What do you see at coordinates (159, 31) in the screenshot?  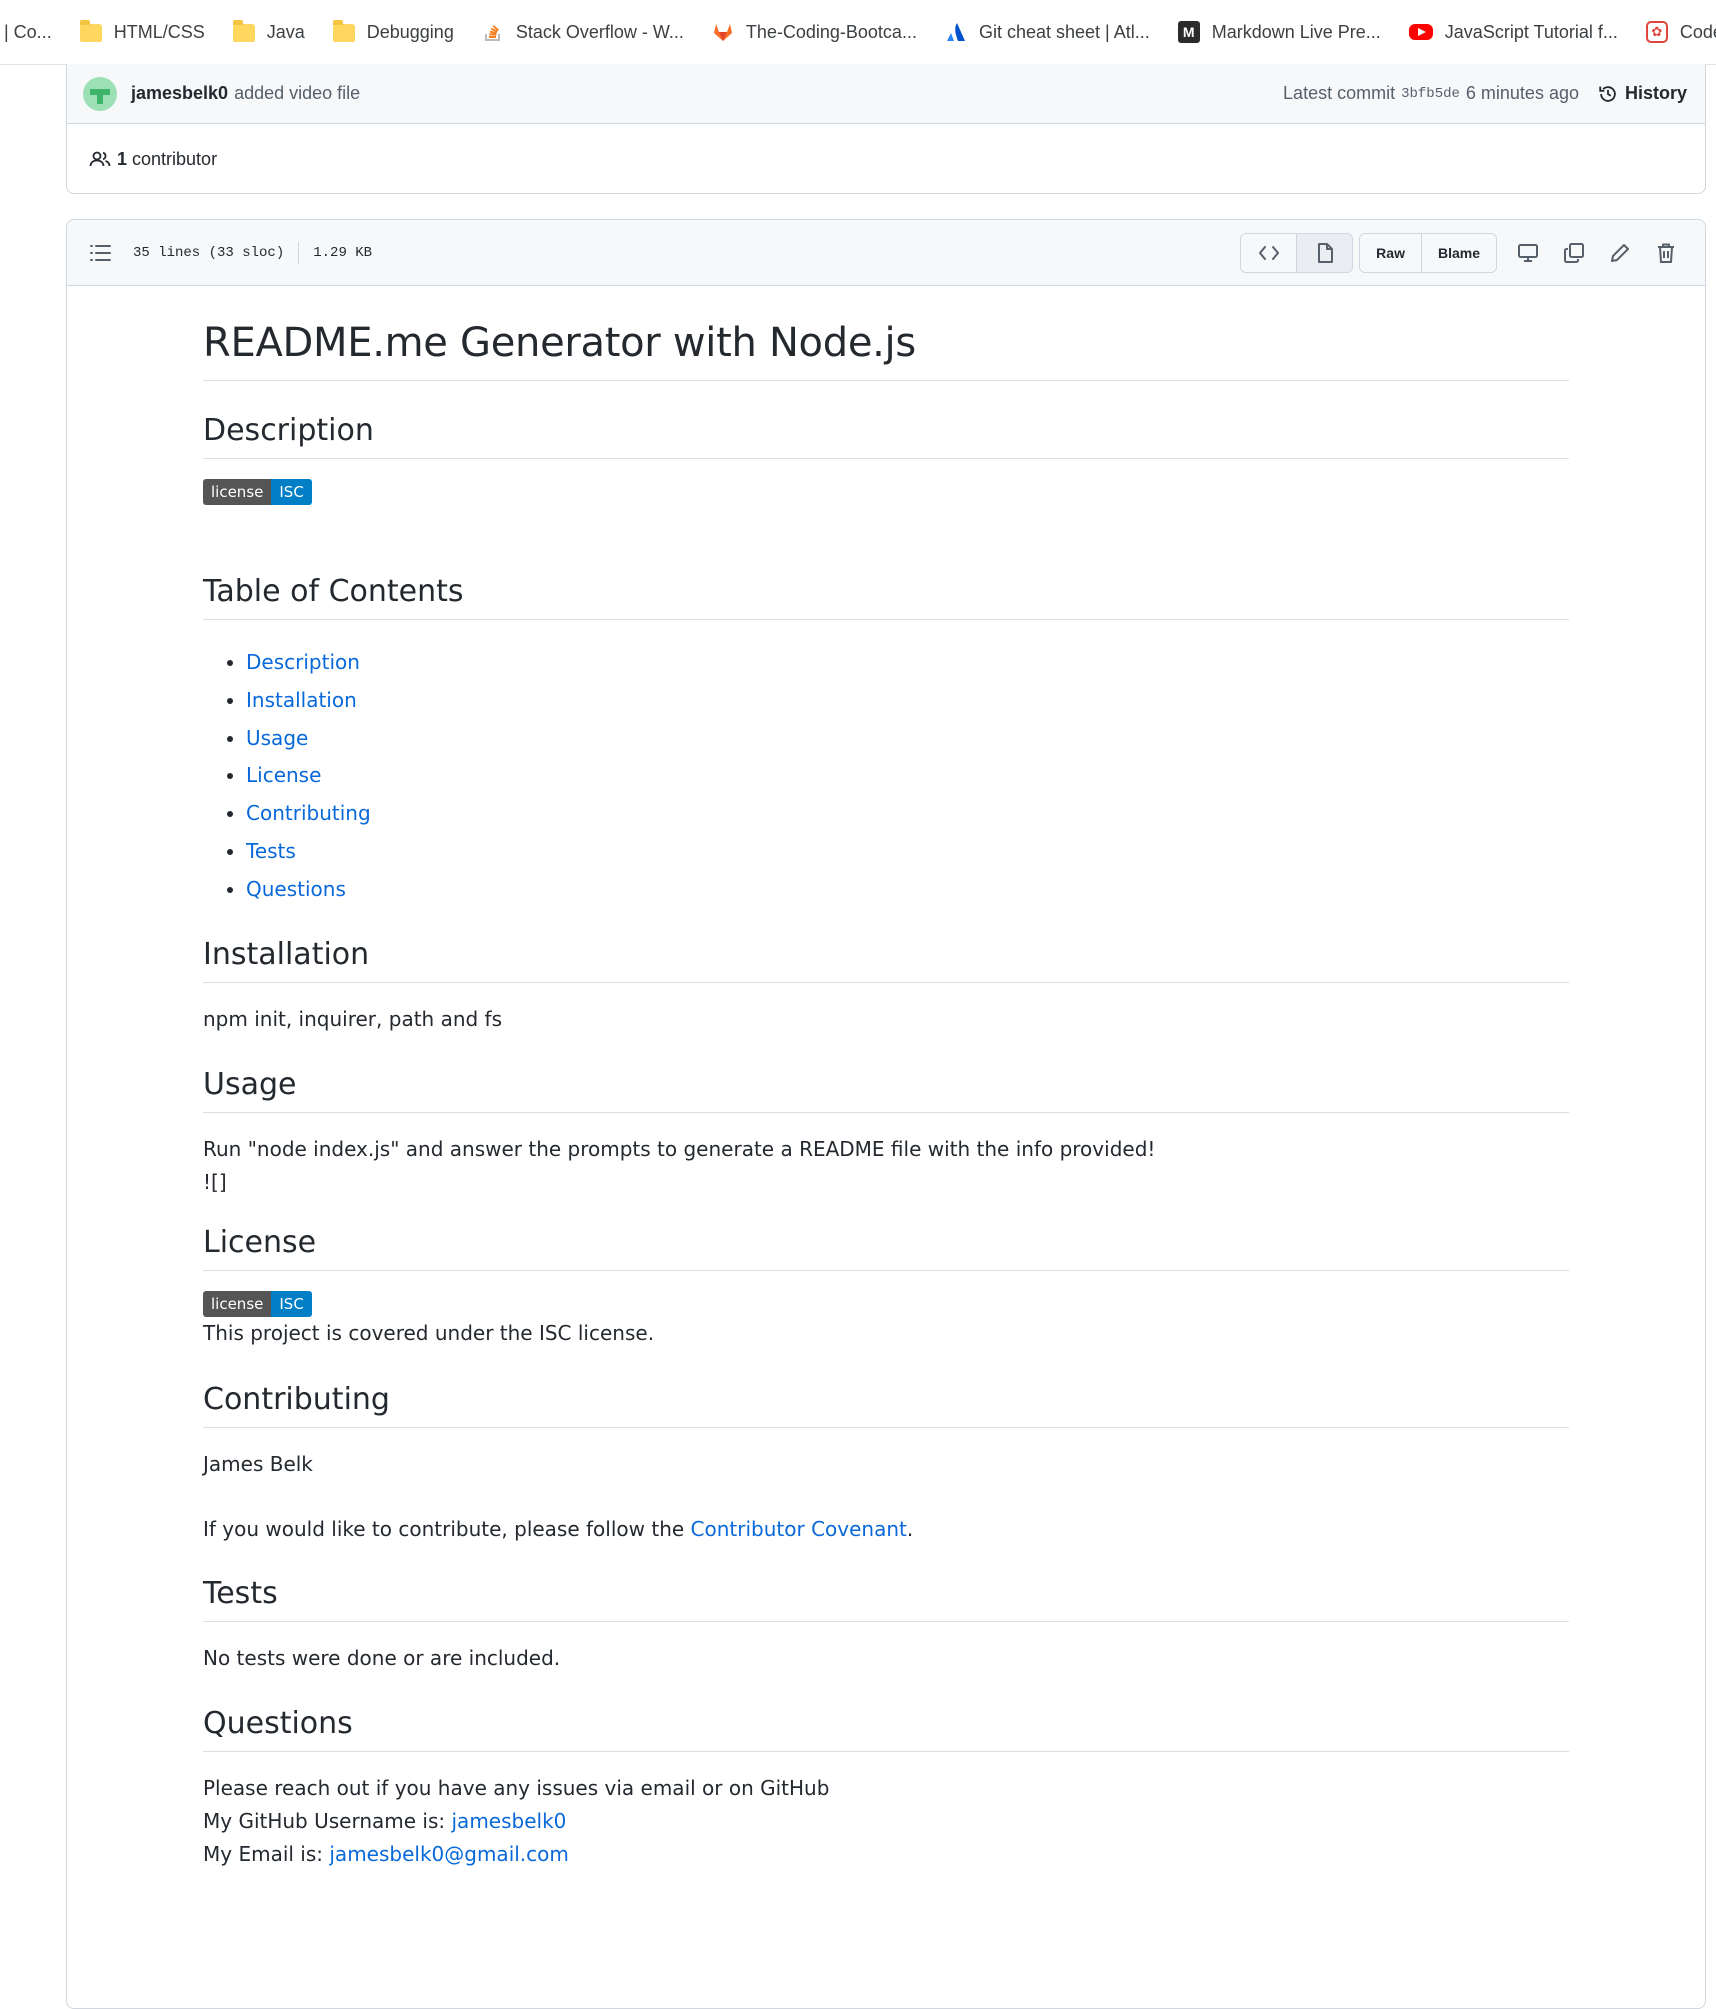 I see `bookmark-label: HTML/CSS` at bounding box center [159, 31].